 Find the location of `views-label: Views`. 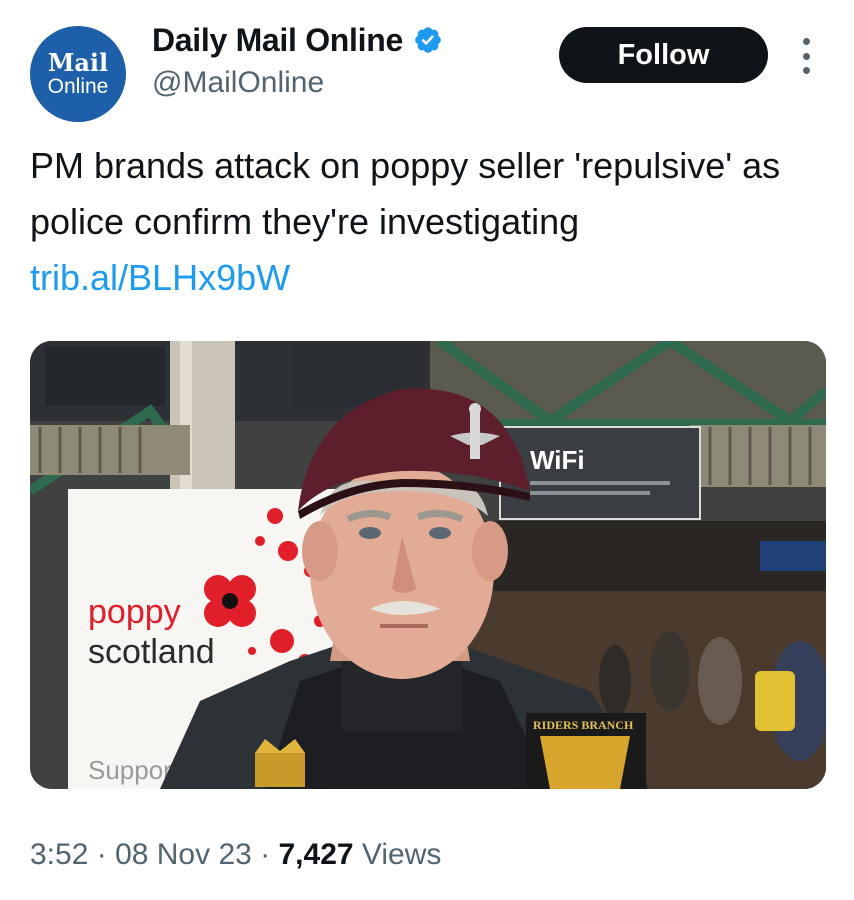

views-label: Views is located at coordinates (401, 854).